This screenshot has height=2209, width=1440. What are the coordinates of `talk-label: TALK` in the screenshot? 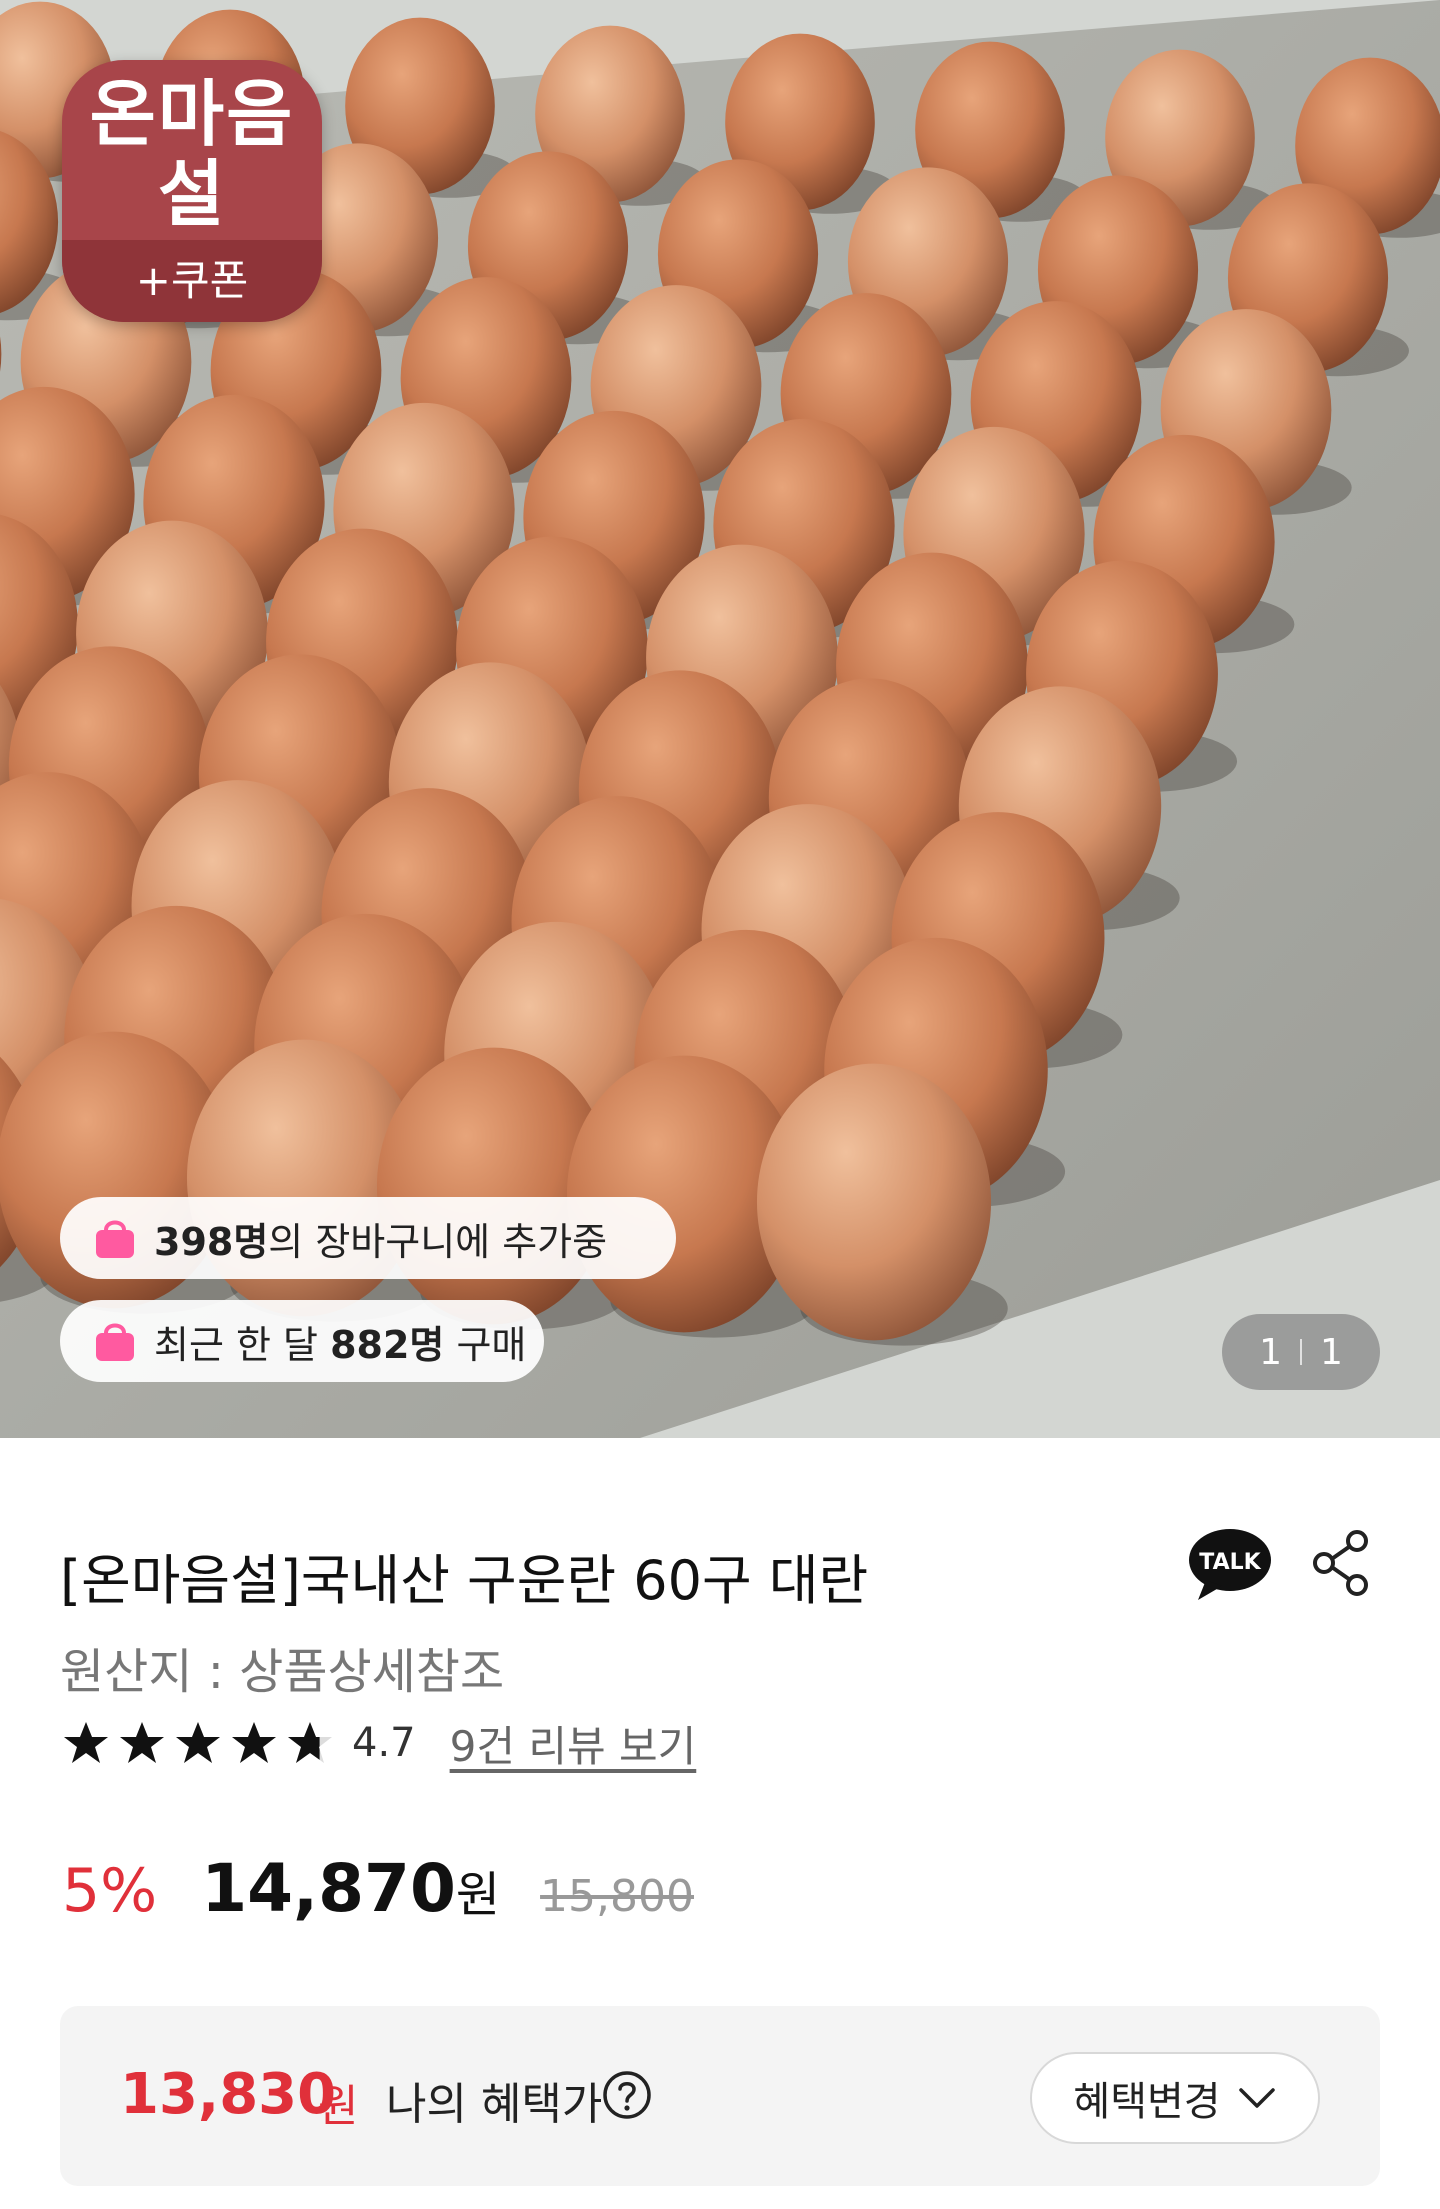 It's located at (1230, 1562).